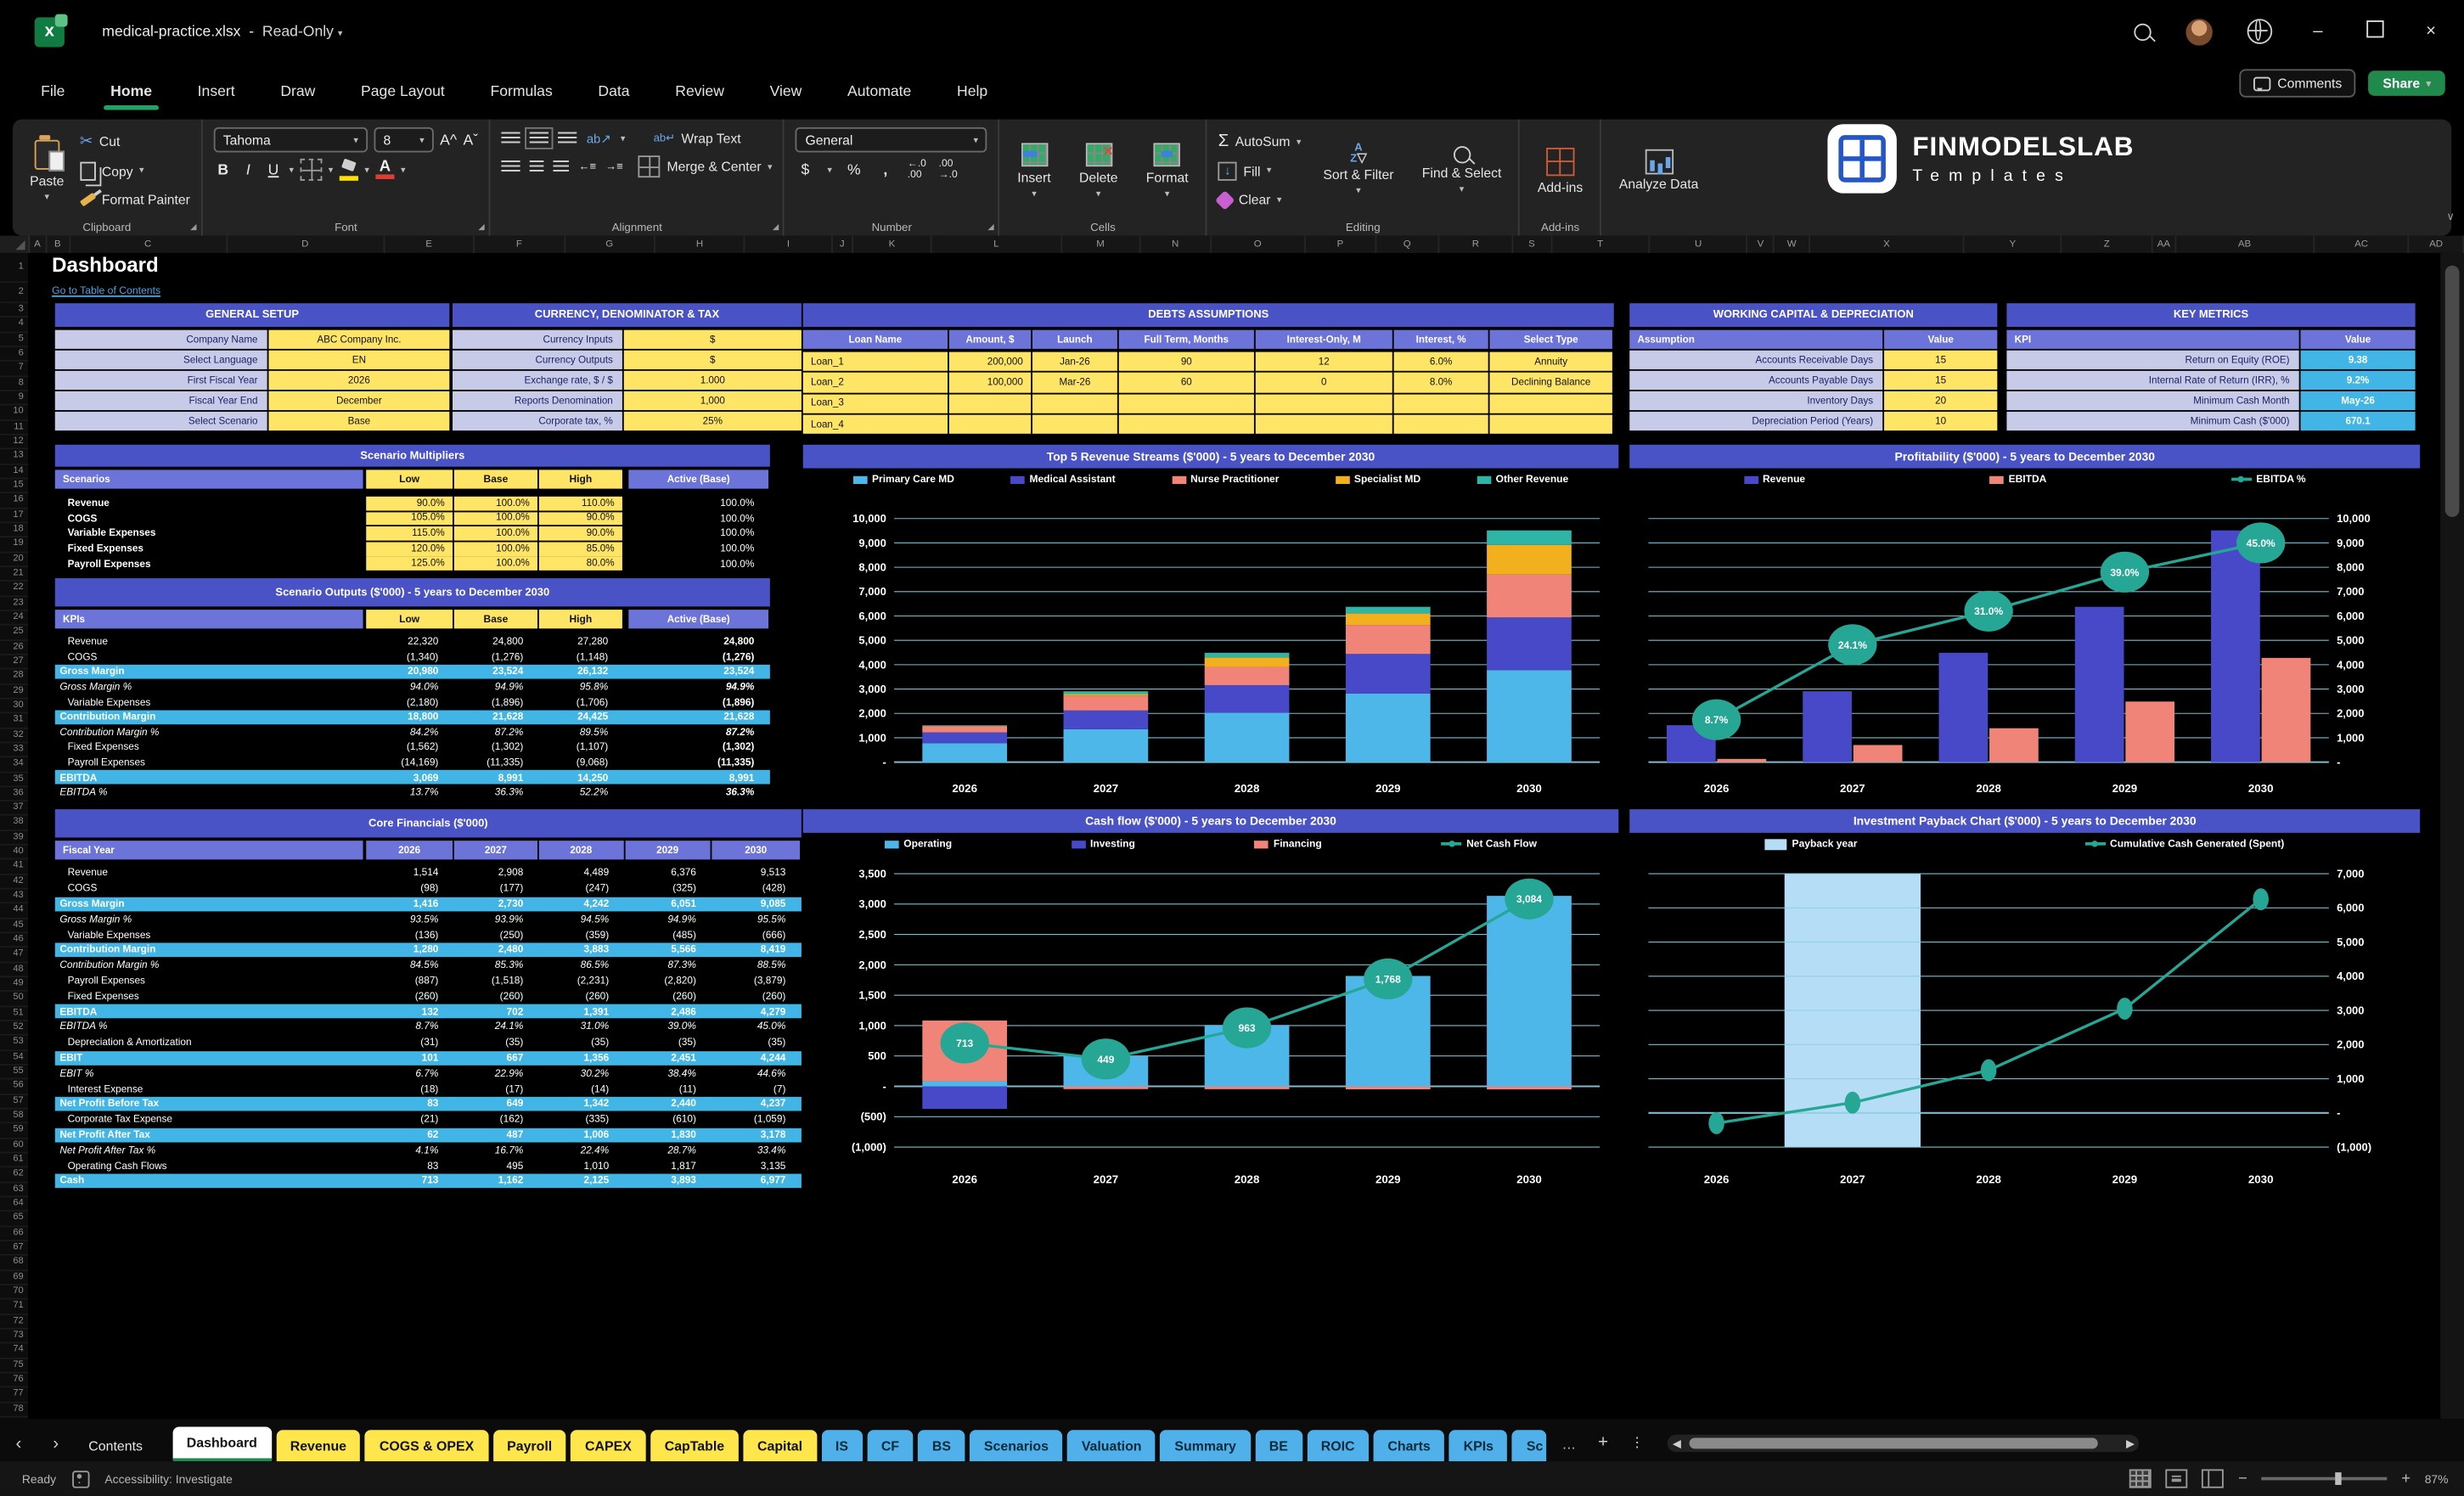 The width and height of the screenshot is (2464, 1496). I want to click on row-header-78: 78, so click(14, 1410).